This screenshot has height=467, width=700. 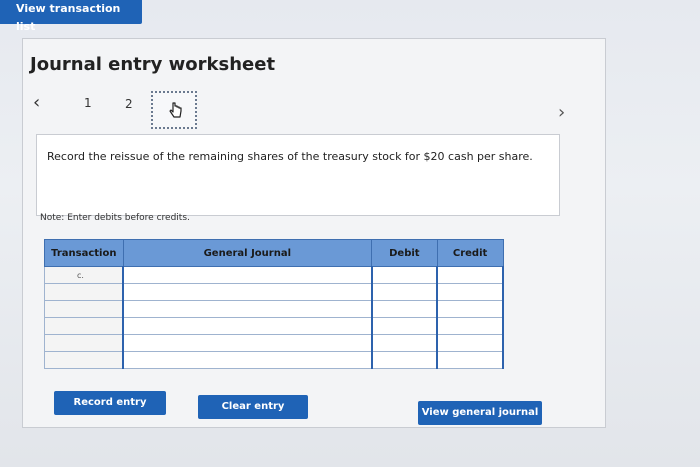 I want to click on page-title: Journal entry worksheet, so click(x=153, y=64).